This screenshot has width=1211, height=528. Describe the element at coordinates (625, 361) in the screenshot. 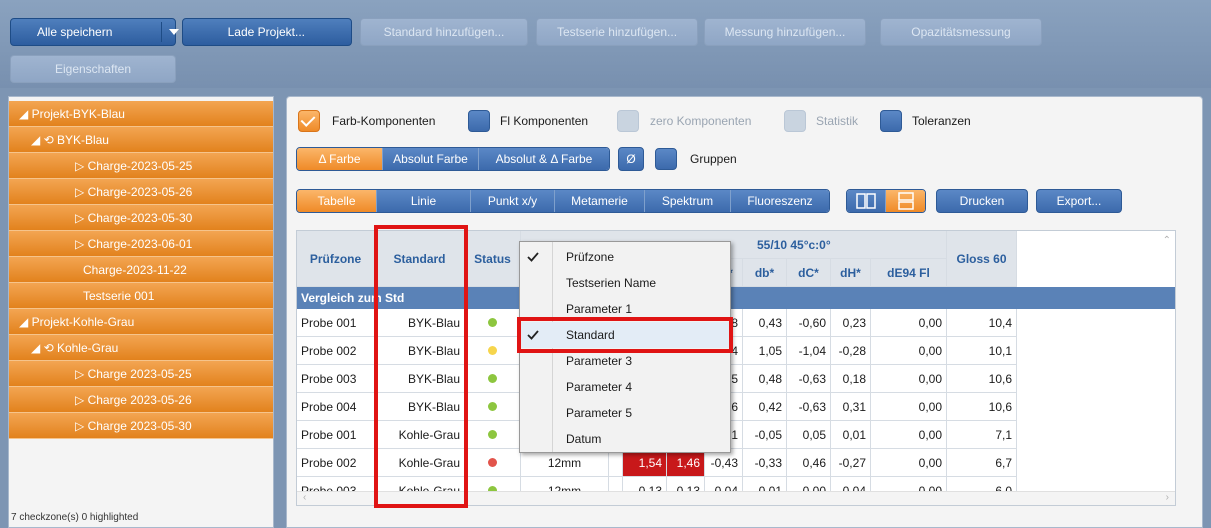

I see `menu-item-parameter-3: Parameter 3` at that location.